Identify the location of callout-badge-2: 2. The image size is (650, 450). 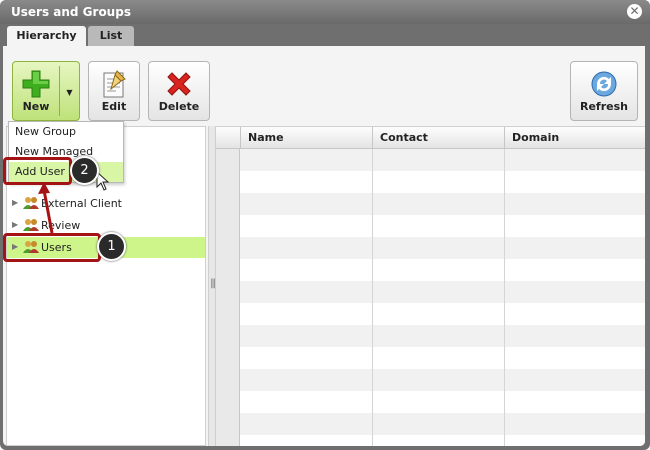
(84, 170).